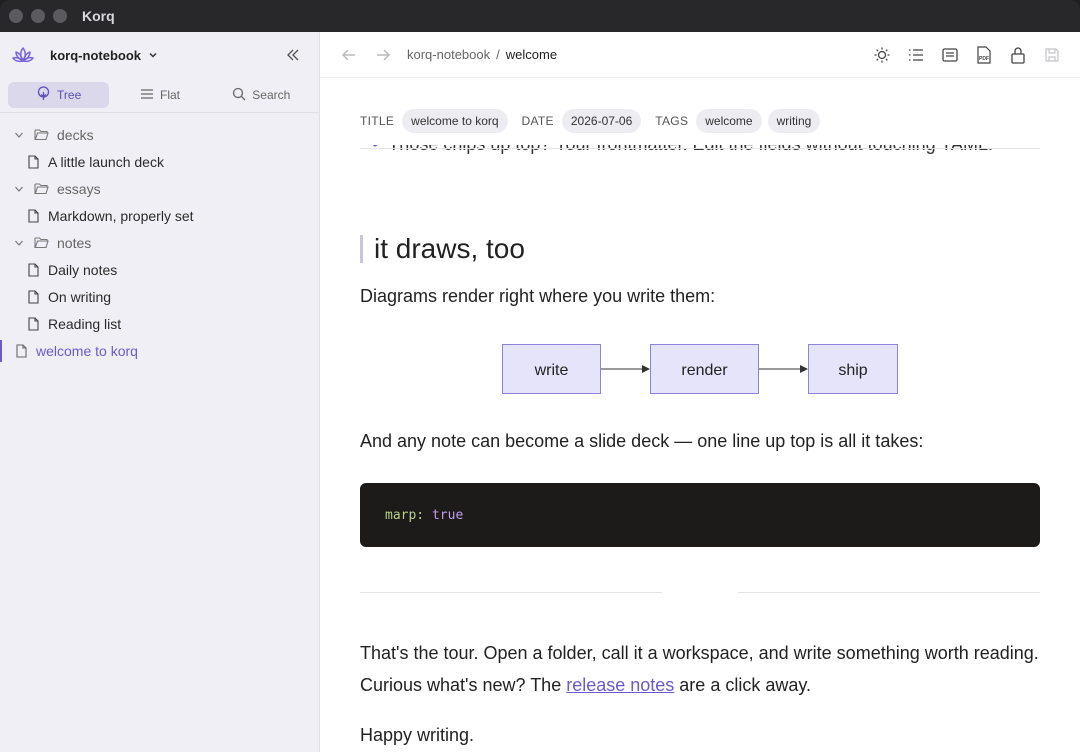 The height and width of the screenshot is (752, 1080). What do you see at coordinates (98, 16) in the screenshot?
I see `window-title: Korq` at bounding box center [98, 16].